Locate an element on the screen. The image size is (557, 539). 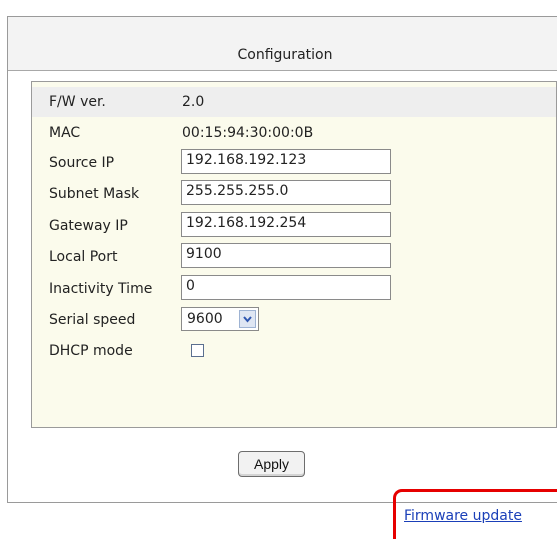
local-port-label: Local Port is located at coordinates (83, 257).